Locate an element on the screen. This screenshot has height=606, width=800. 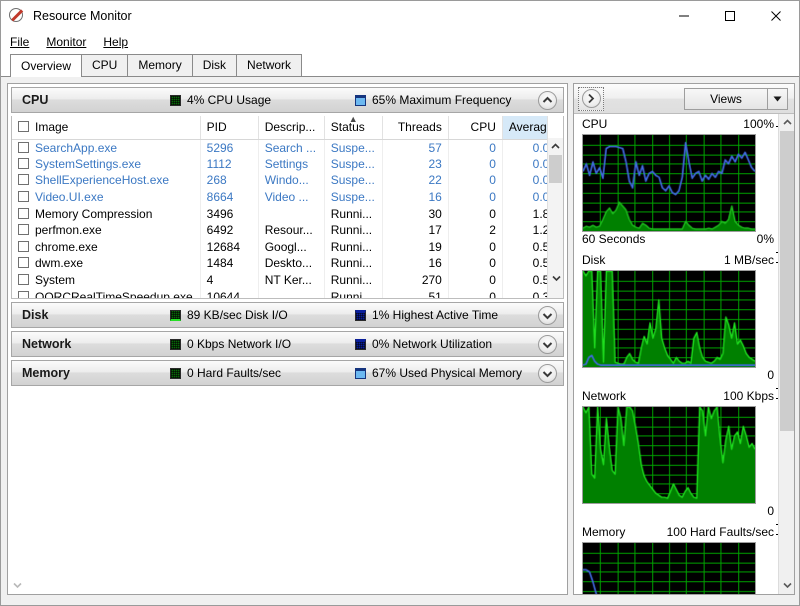
cell-threads: 23 is located at coordinates (415, 164).